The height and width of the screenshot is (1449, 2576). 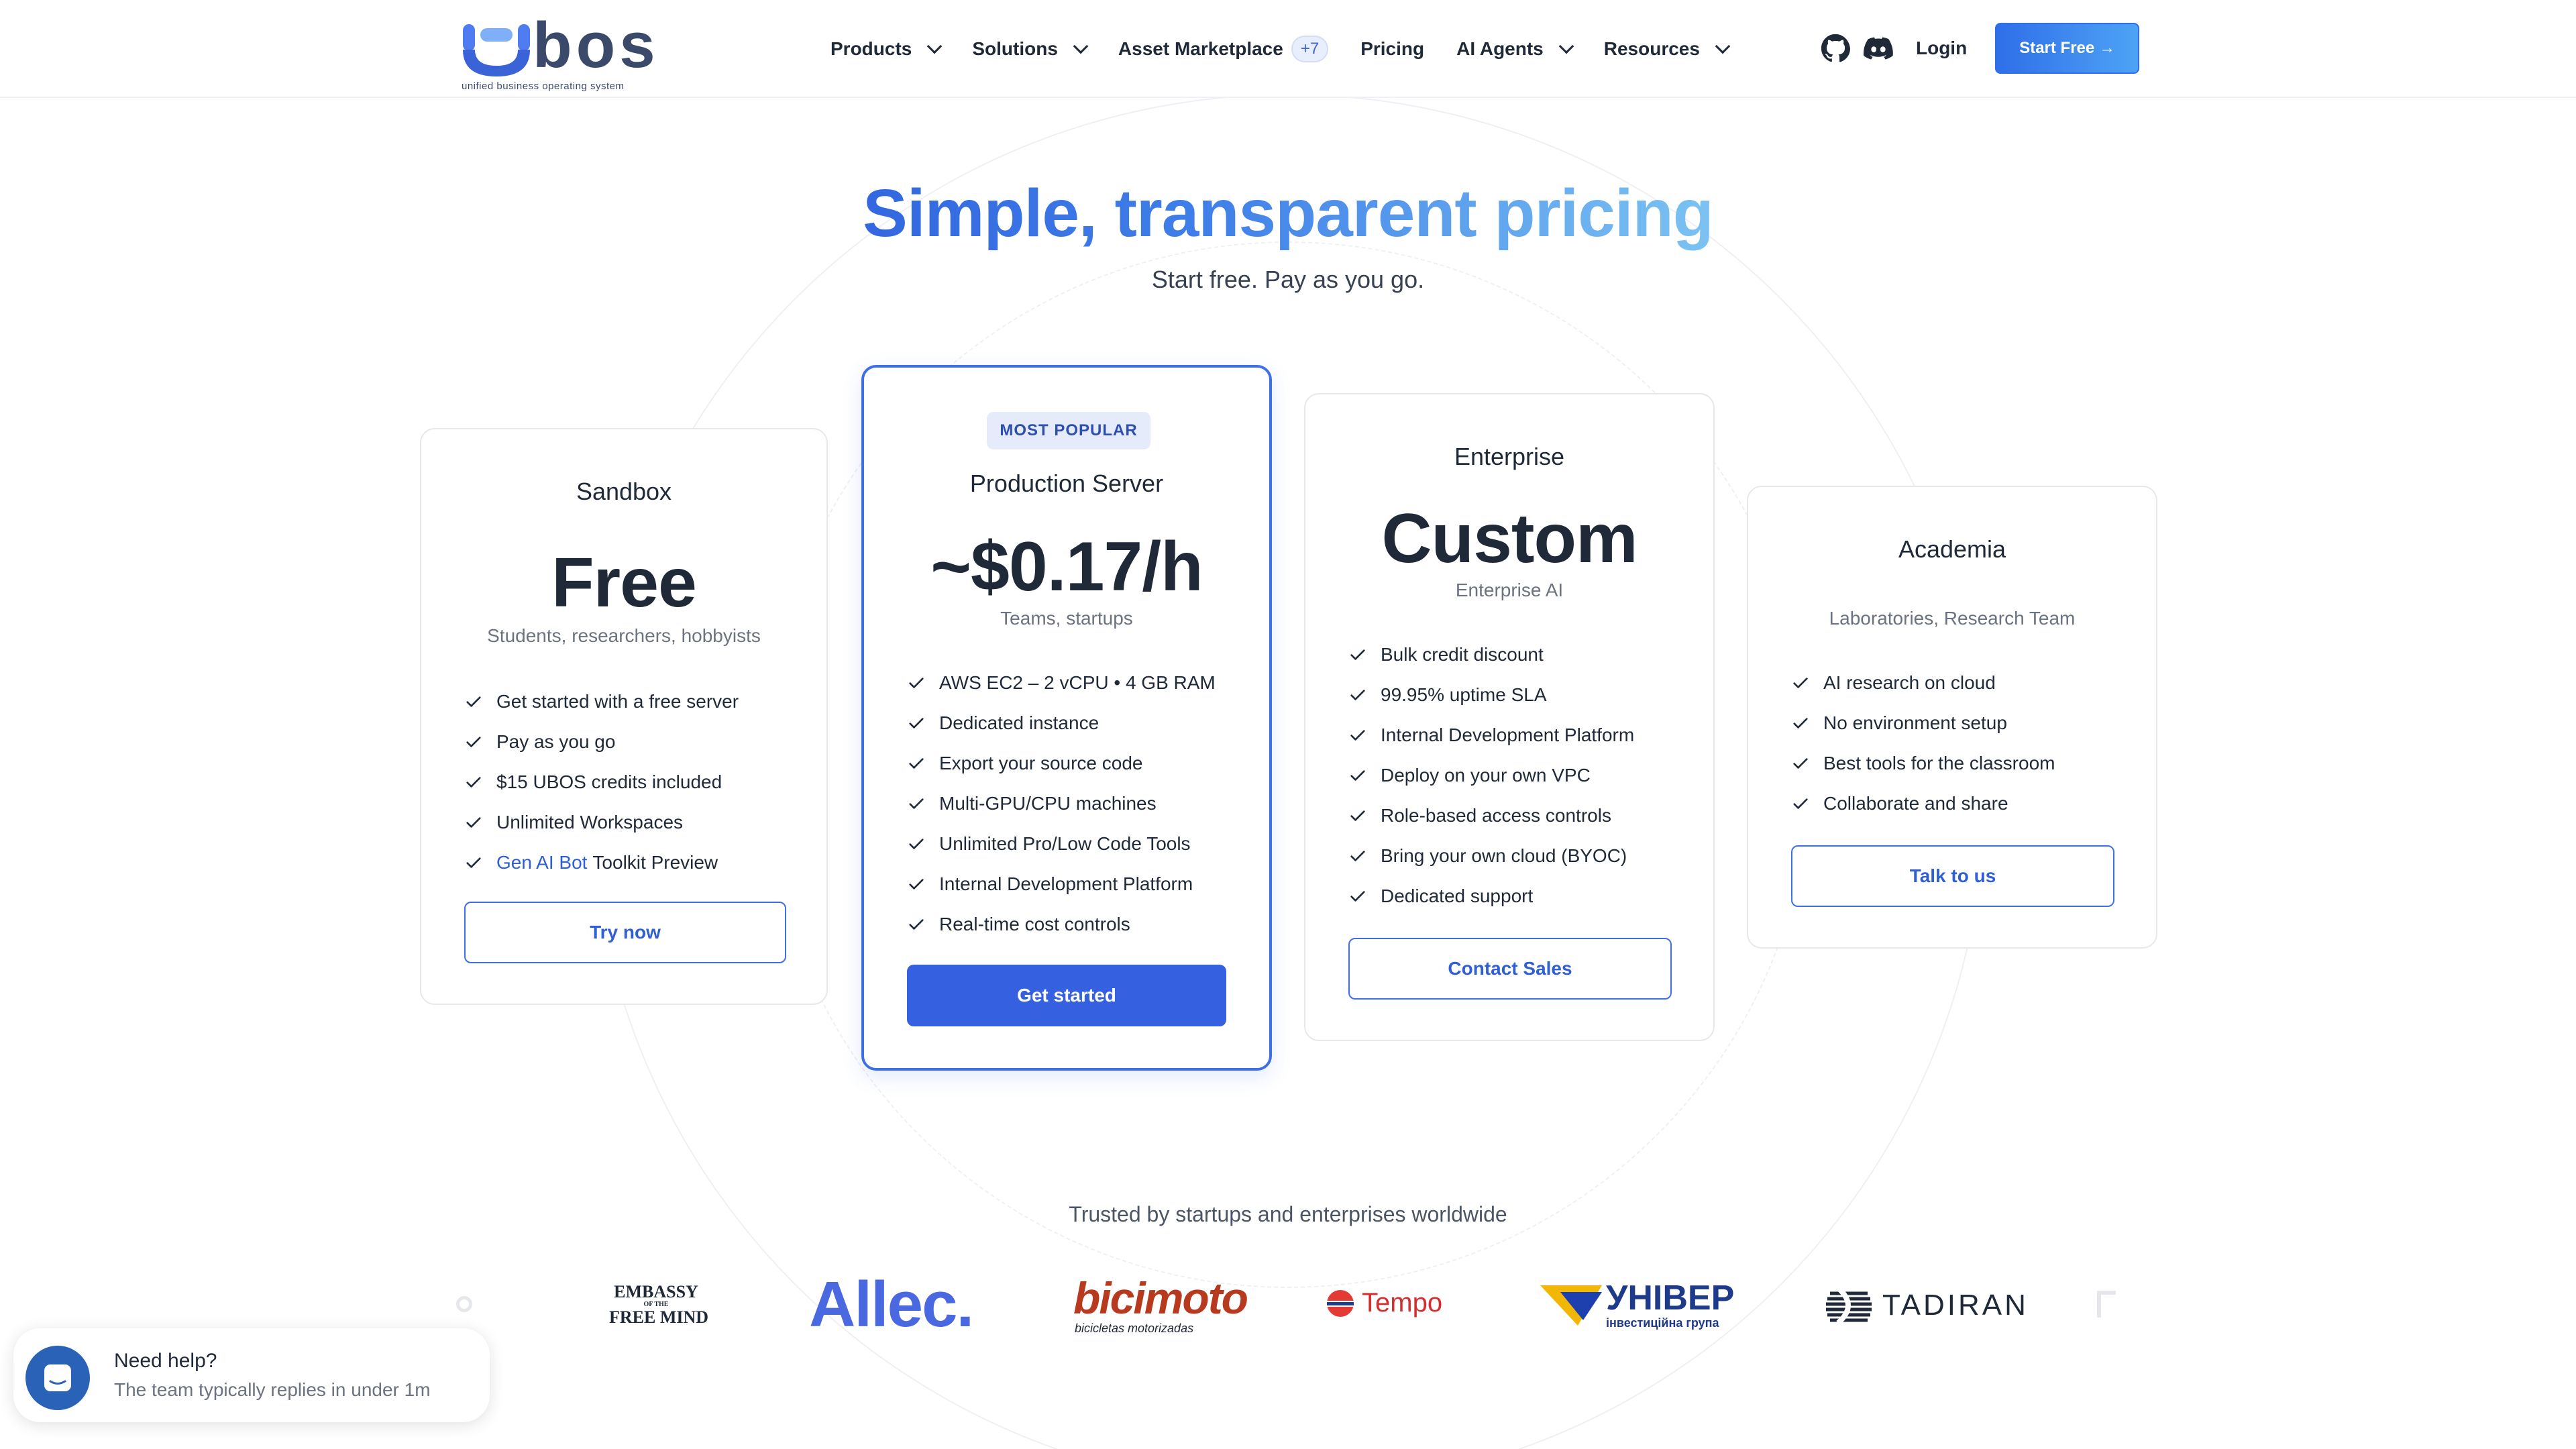 What do you see at coordinates (541, 862) in the screenshot?
I see `gen-ai-bot-link: Gen AI Bot` at bounding box center [541, 862].